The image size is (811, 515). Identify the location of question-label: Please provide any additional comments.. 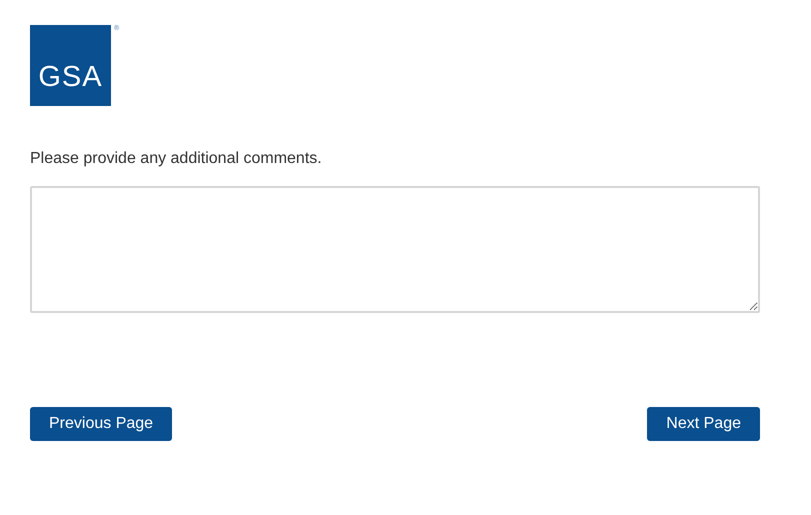
(176, 159).